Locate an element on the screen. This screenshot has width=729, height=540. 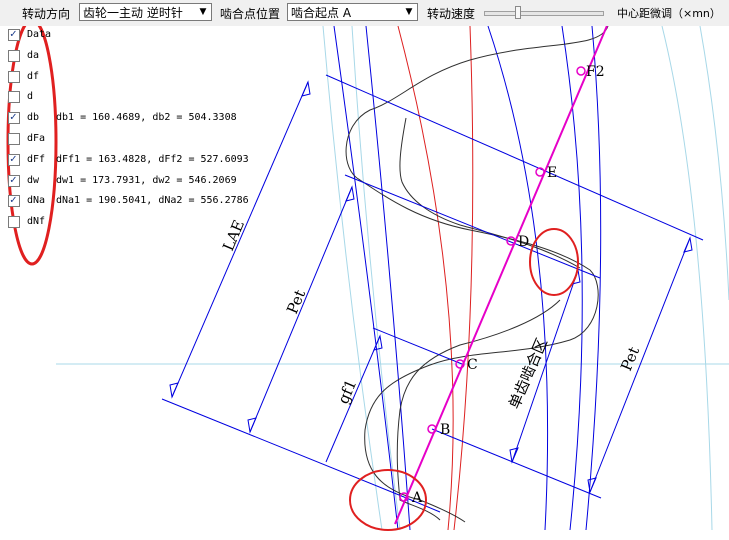
checkbox-df is located at coordinates (14, 76).